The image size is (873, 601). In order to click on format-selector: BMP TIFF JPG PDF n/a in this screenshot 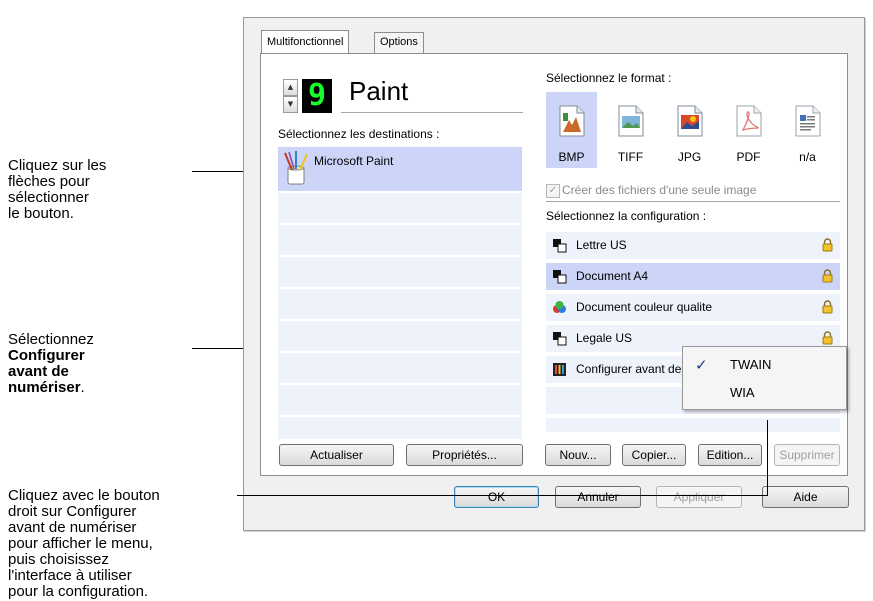, I will do `click(692, 136)`.